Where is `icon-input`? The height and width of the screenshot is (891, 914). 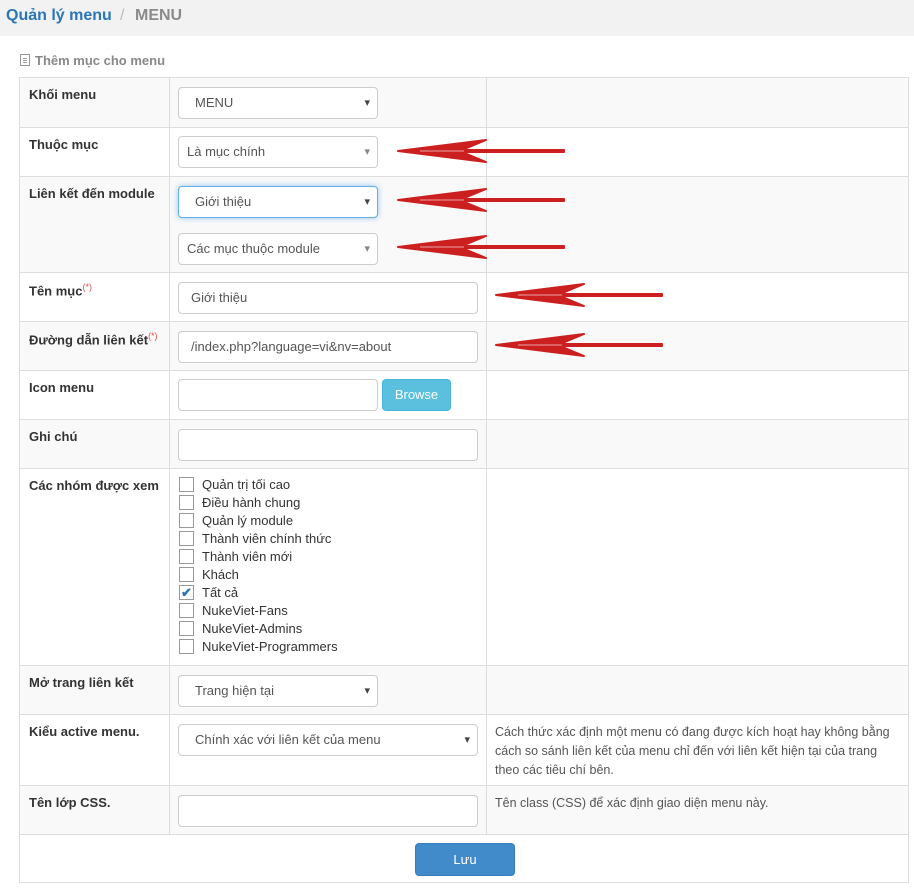 icon-input is located at coordinates (278, 395).